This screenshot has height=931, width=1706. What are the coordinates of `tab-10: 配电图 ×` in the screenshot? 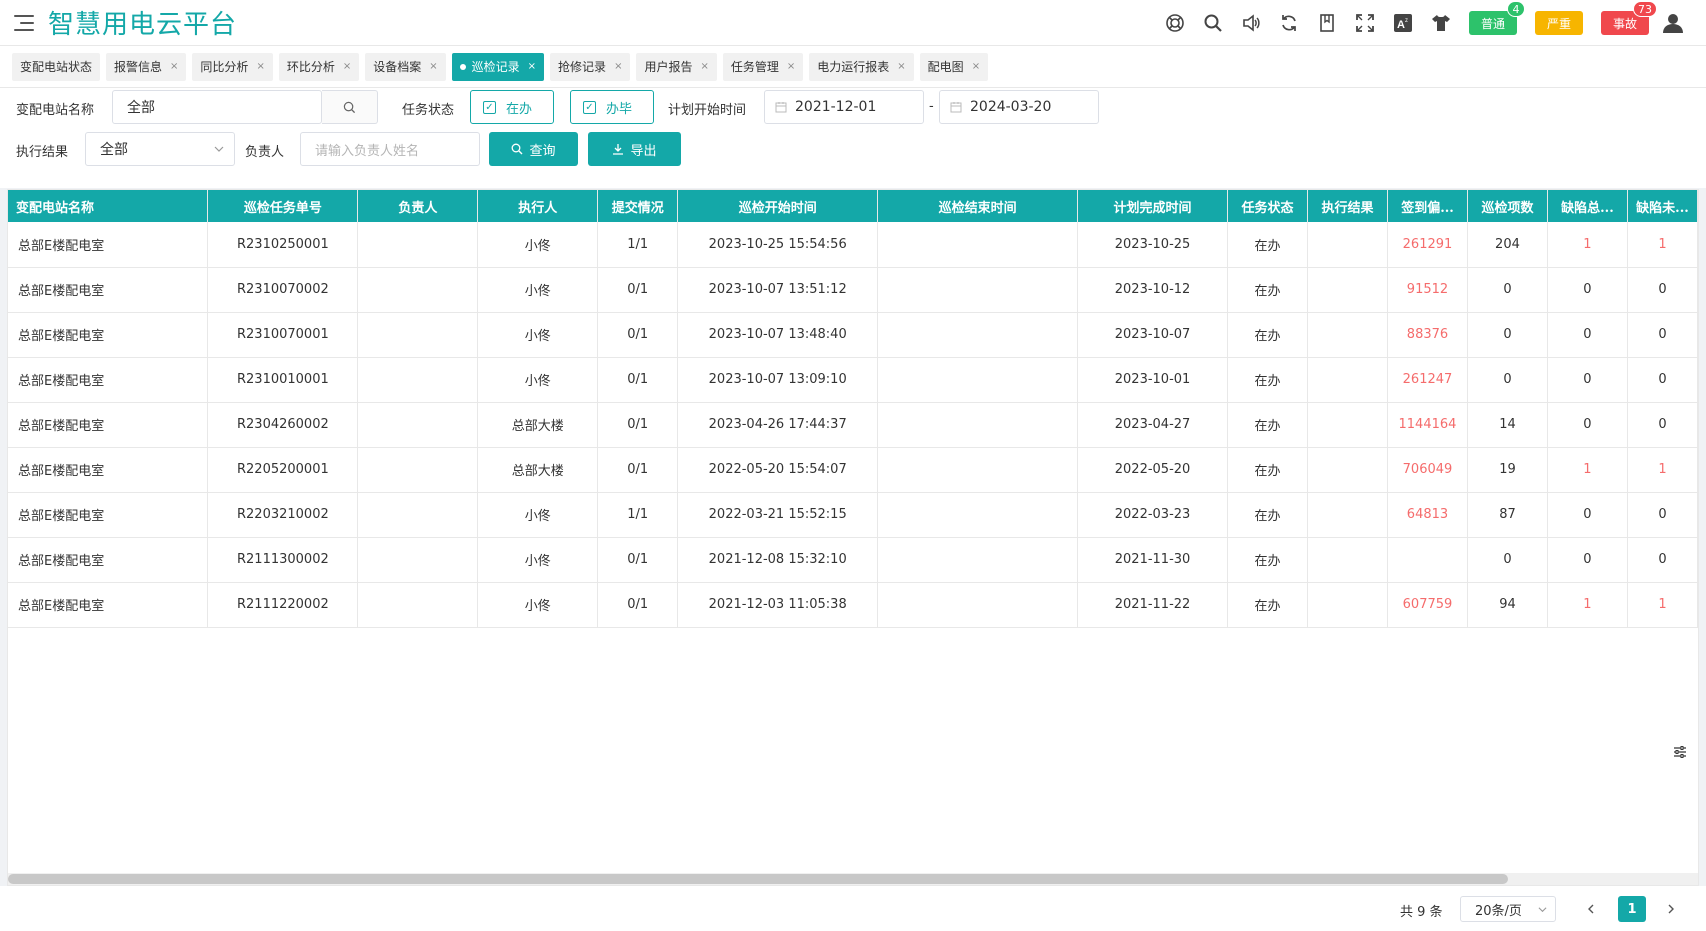 It's located at (954, 66).